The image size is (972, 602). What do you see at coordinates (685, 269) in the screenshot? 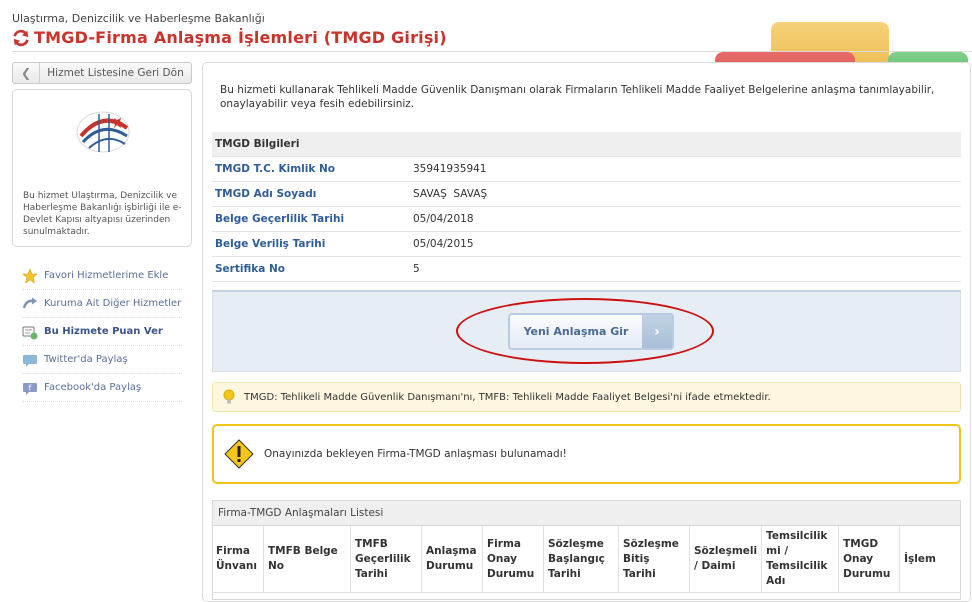
I see `info-value: 5` at bounding box center [685, 269].